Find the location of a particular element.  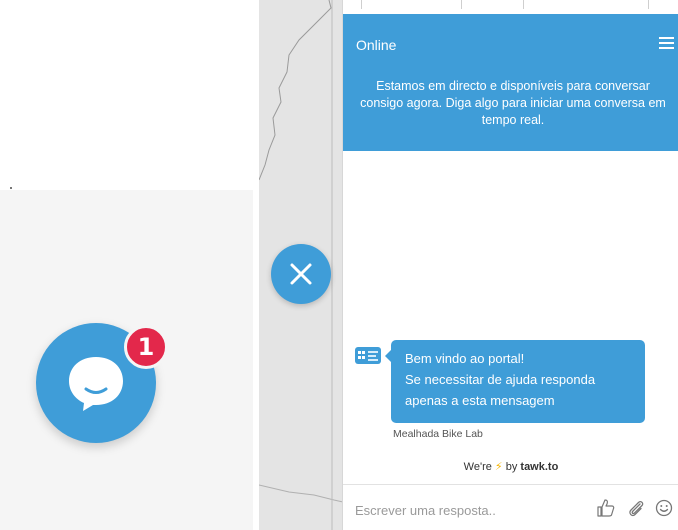

message-sender: Mealhada Bike Lab is located at coordinates (438, 434).